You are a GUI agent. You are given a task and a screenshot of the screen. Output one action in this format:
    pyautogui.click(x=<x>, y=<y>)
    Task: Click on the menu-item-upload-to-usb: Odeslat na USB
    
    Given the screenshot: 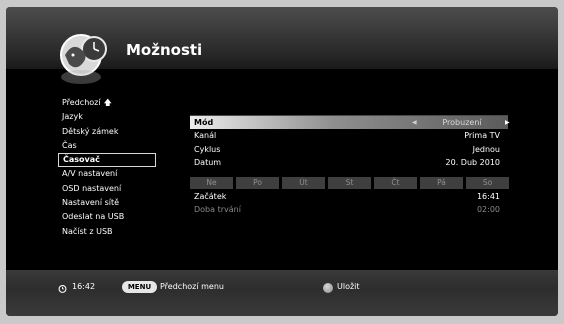 What is the action you would take?
    pyautogui.click(x=107, y=217)
    